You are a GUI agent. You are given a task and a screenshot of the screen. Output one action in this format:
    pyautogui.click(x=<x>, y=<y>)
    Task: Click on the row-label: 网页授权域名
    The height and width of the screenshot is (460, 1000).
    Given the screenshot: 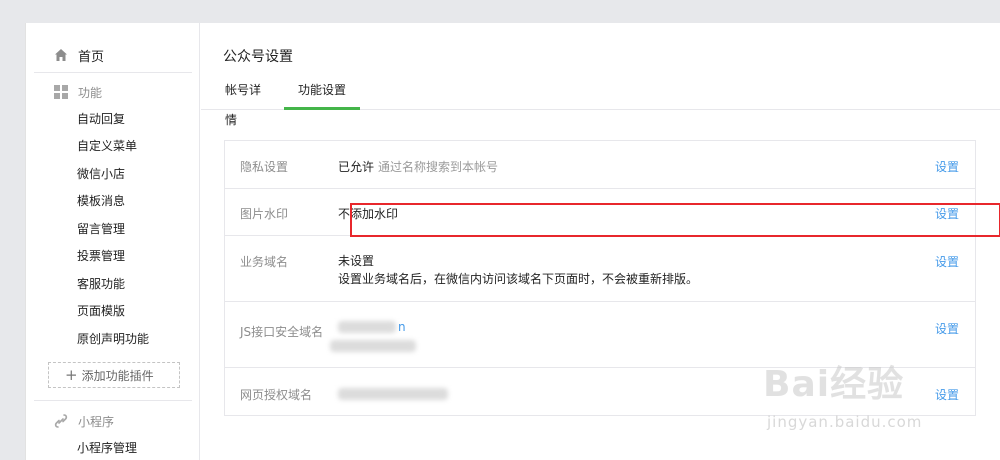 What is the action you would take?
    pyautogui.click(x=276, y=395)
    